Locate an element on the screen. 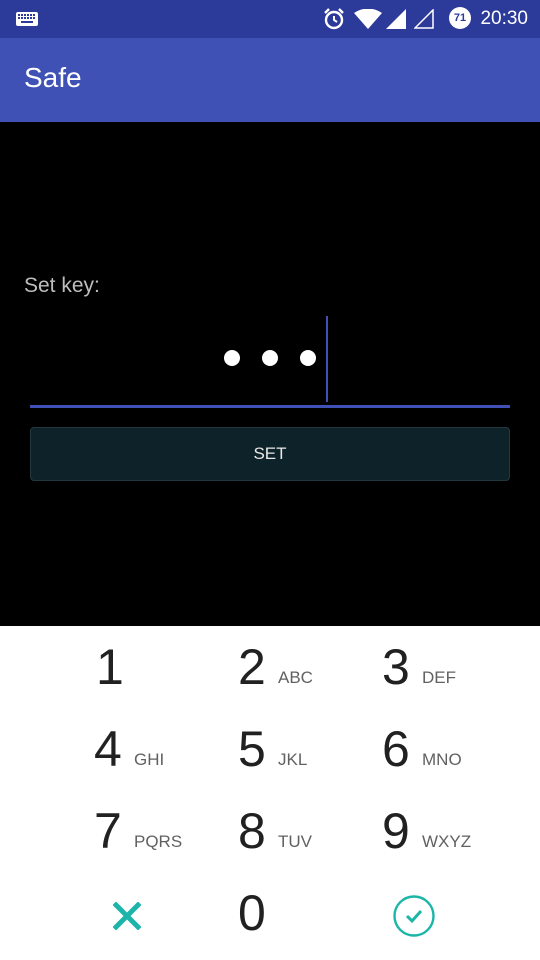 This screenshot has width=540, height=960. key-6: 6 MNO is located at coordinates (450, 749).